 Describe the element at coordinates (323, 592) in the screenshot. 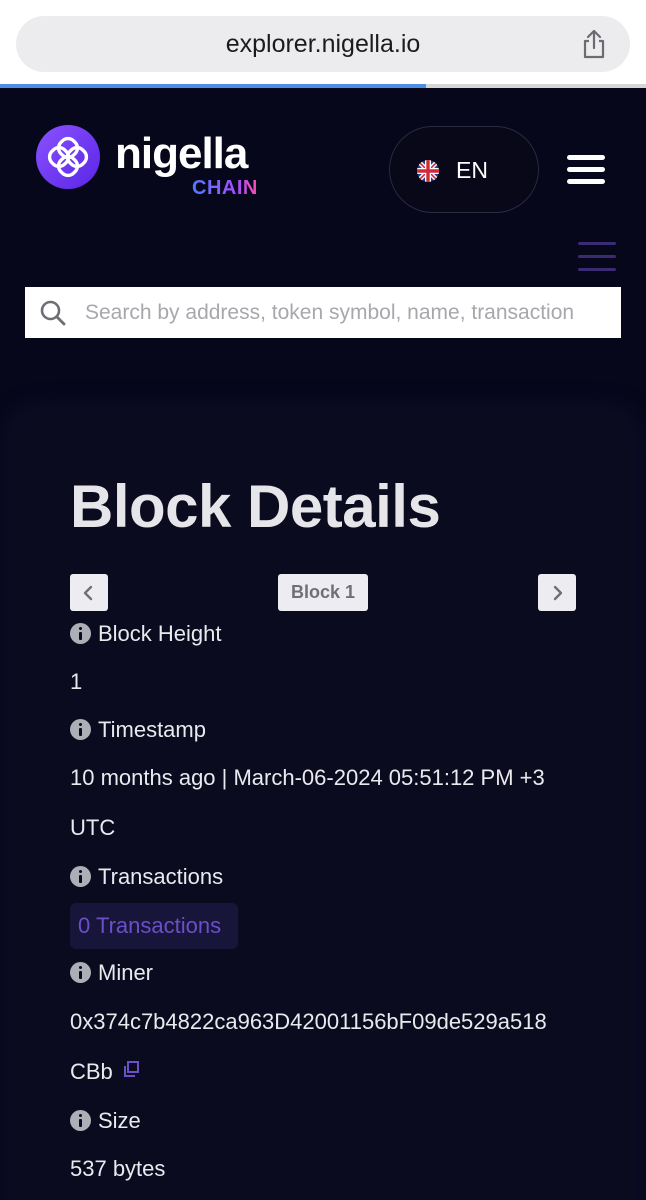

I see `block-number-badge: Block 1` at that location.